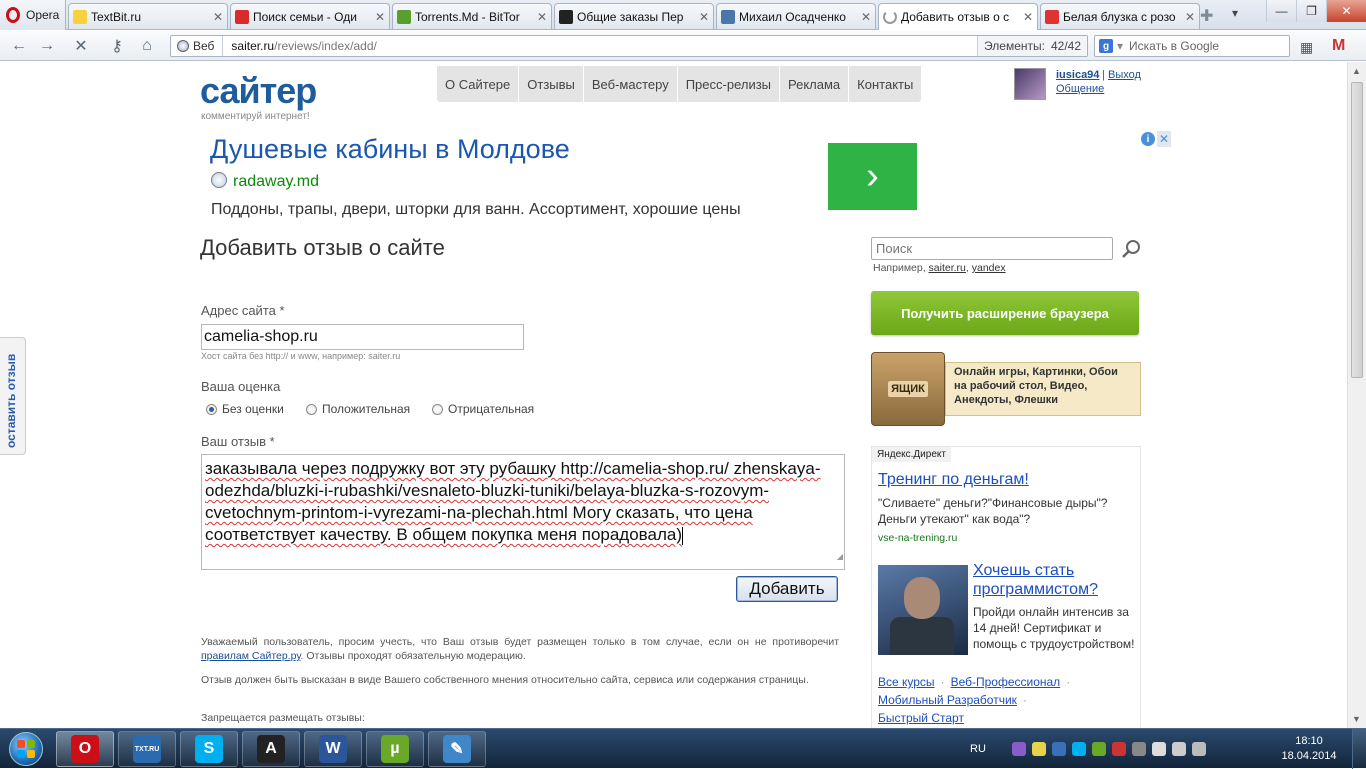 The height and width of the screenshot is (769, 1366). I want to click on get-extension-button: Получить расширение браузера, so click(1005, 313).